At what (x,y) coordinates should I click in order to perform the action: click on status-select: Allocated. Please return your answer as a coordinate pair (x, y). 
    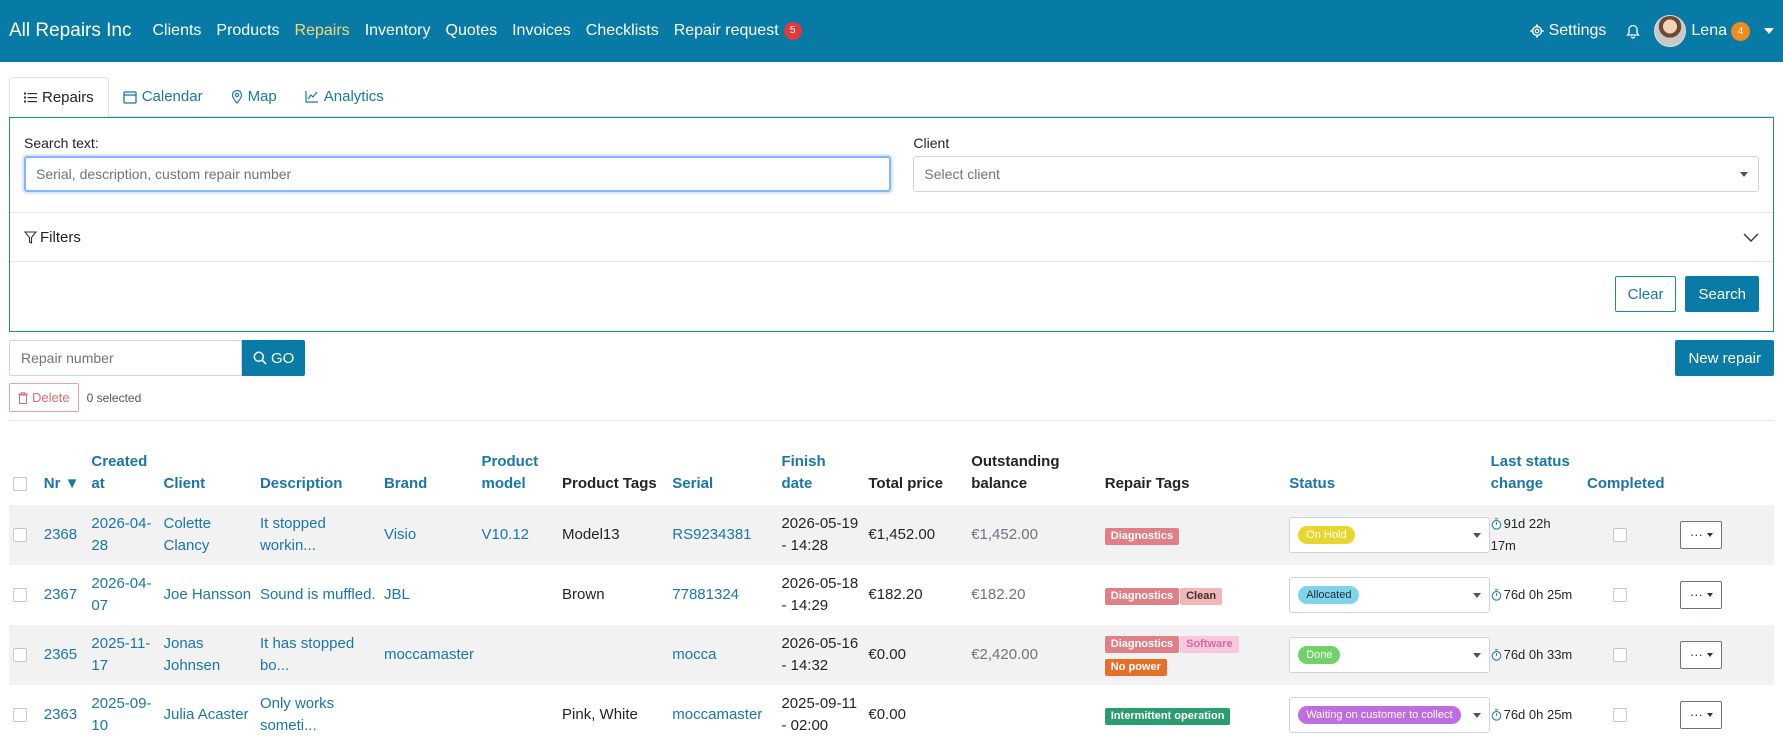
    Looking at the image, I should click on (1390, 595).